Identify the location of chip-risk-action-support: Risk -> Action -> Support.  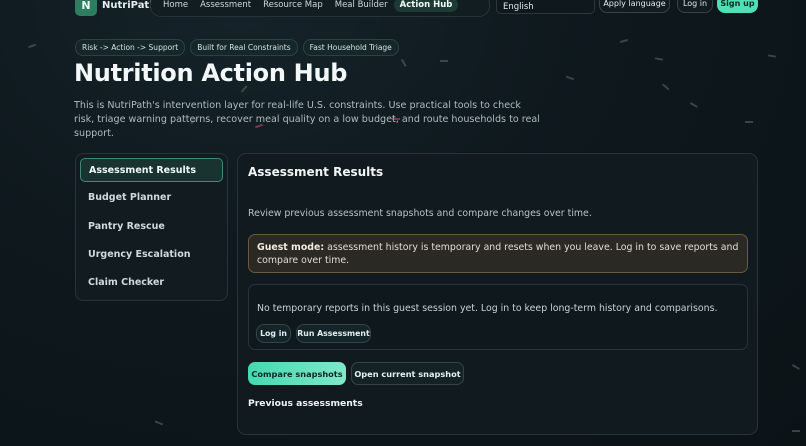
(130, 47).